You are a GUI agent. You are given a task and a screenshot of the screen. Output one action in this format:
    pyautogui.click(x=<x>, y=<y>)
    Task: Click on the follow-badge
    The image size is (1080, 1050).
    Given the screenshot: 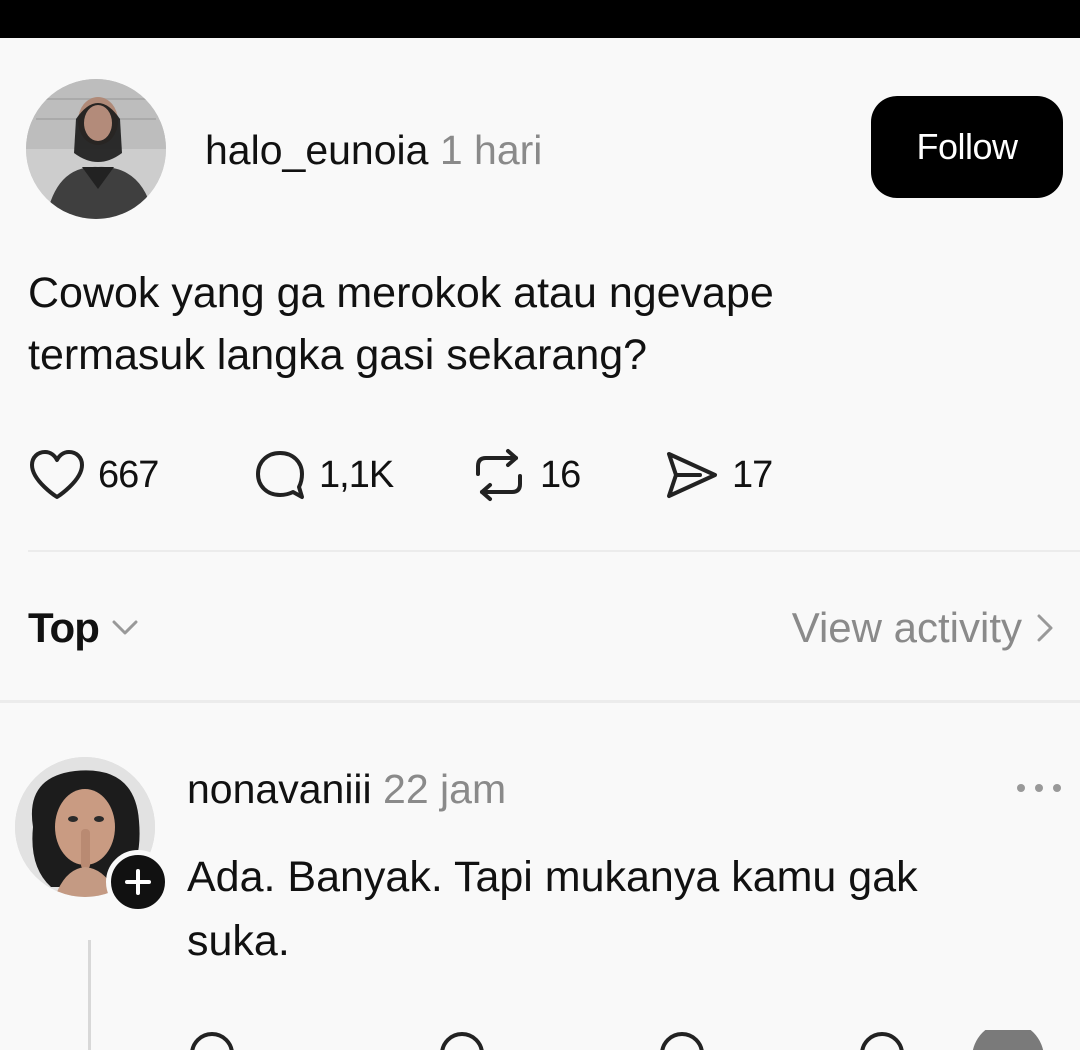 What is the action you would take?
    pyautogui.click(x=138, y=882)
    